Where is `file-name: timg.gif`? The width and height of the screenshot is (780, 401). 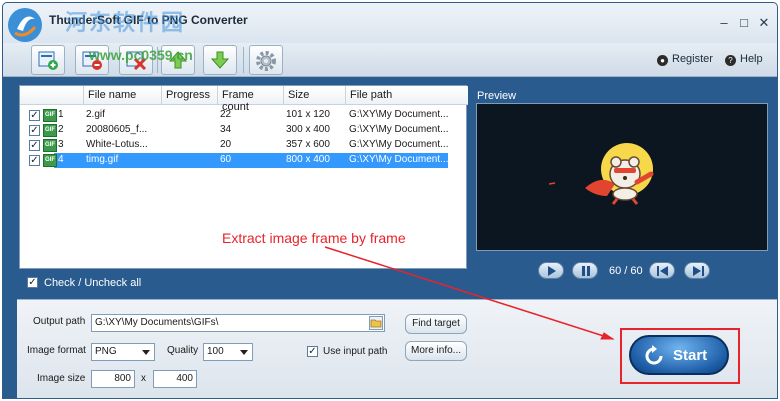 file-name: timg.gif is located at coordinates (102, 159).